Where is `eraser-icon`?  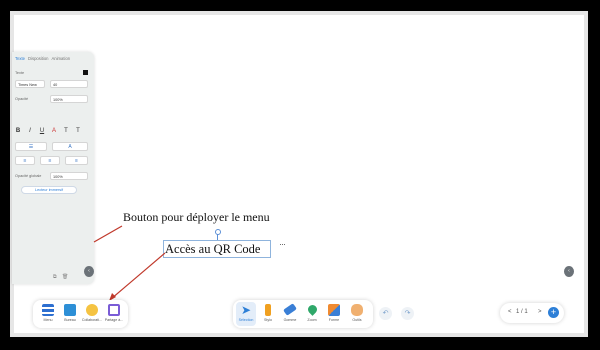
eraser-icon is located at coordinates (290, 309).